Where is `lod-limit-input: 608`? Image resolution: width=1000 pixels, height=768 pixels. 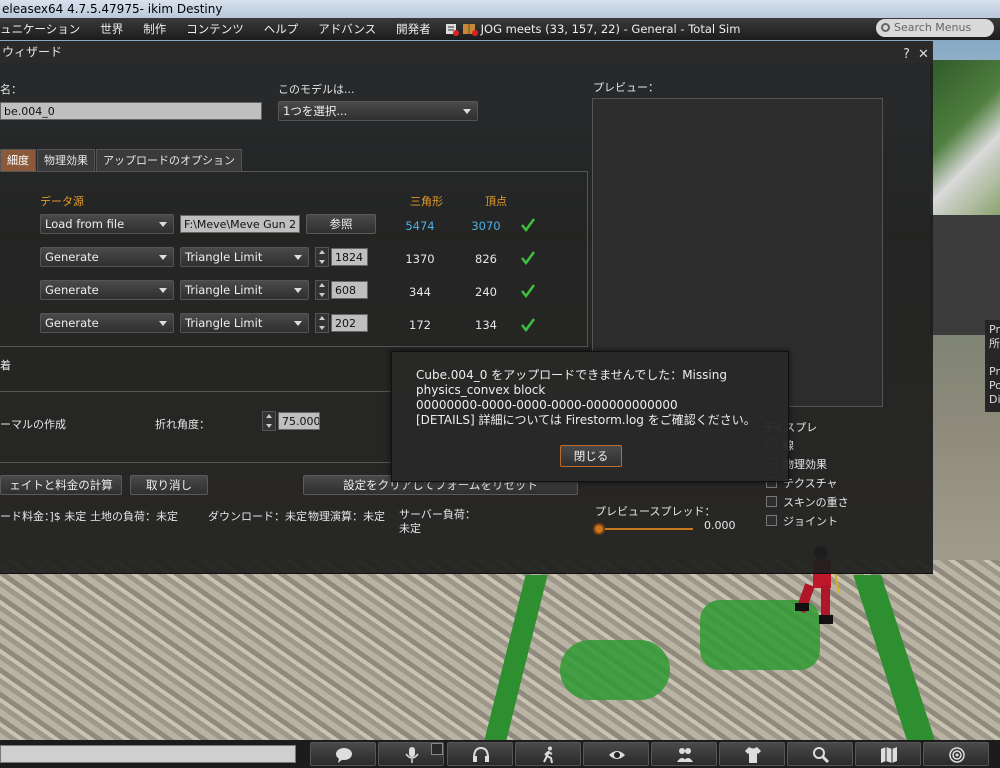 lod-limit-input: 608 is located at coordinates (349, 290).